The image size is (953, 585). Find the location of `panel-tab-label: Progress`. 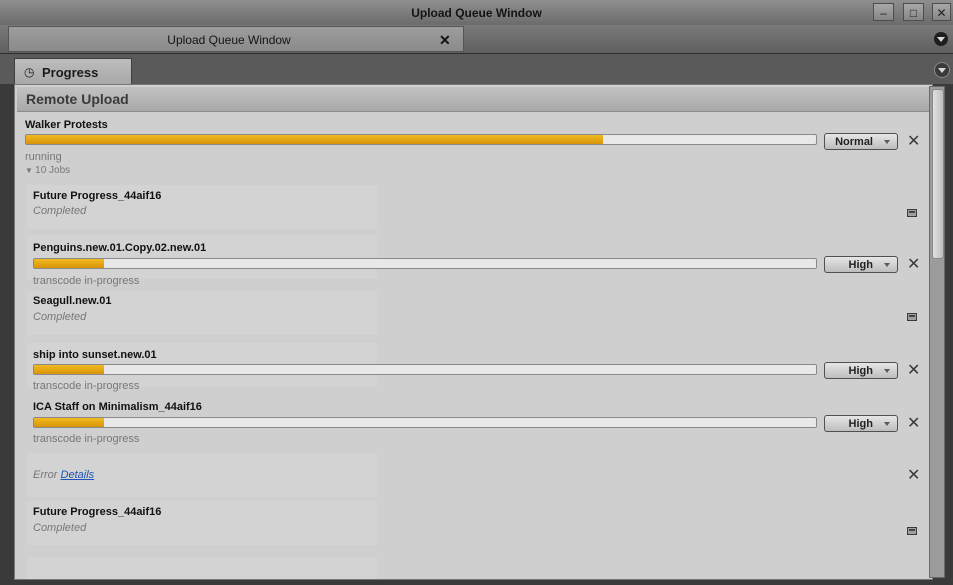

panel-tab-label: Progress is located at coordinates (70, 72).